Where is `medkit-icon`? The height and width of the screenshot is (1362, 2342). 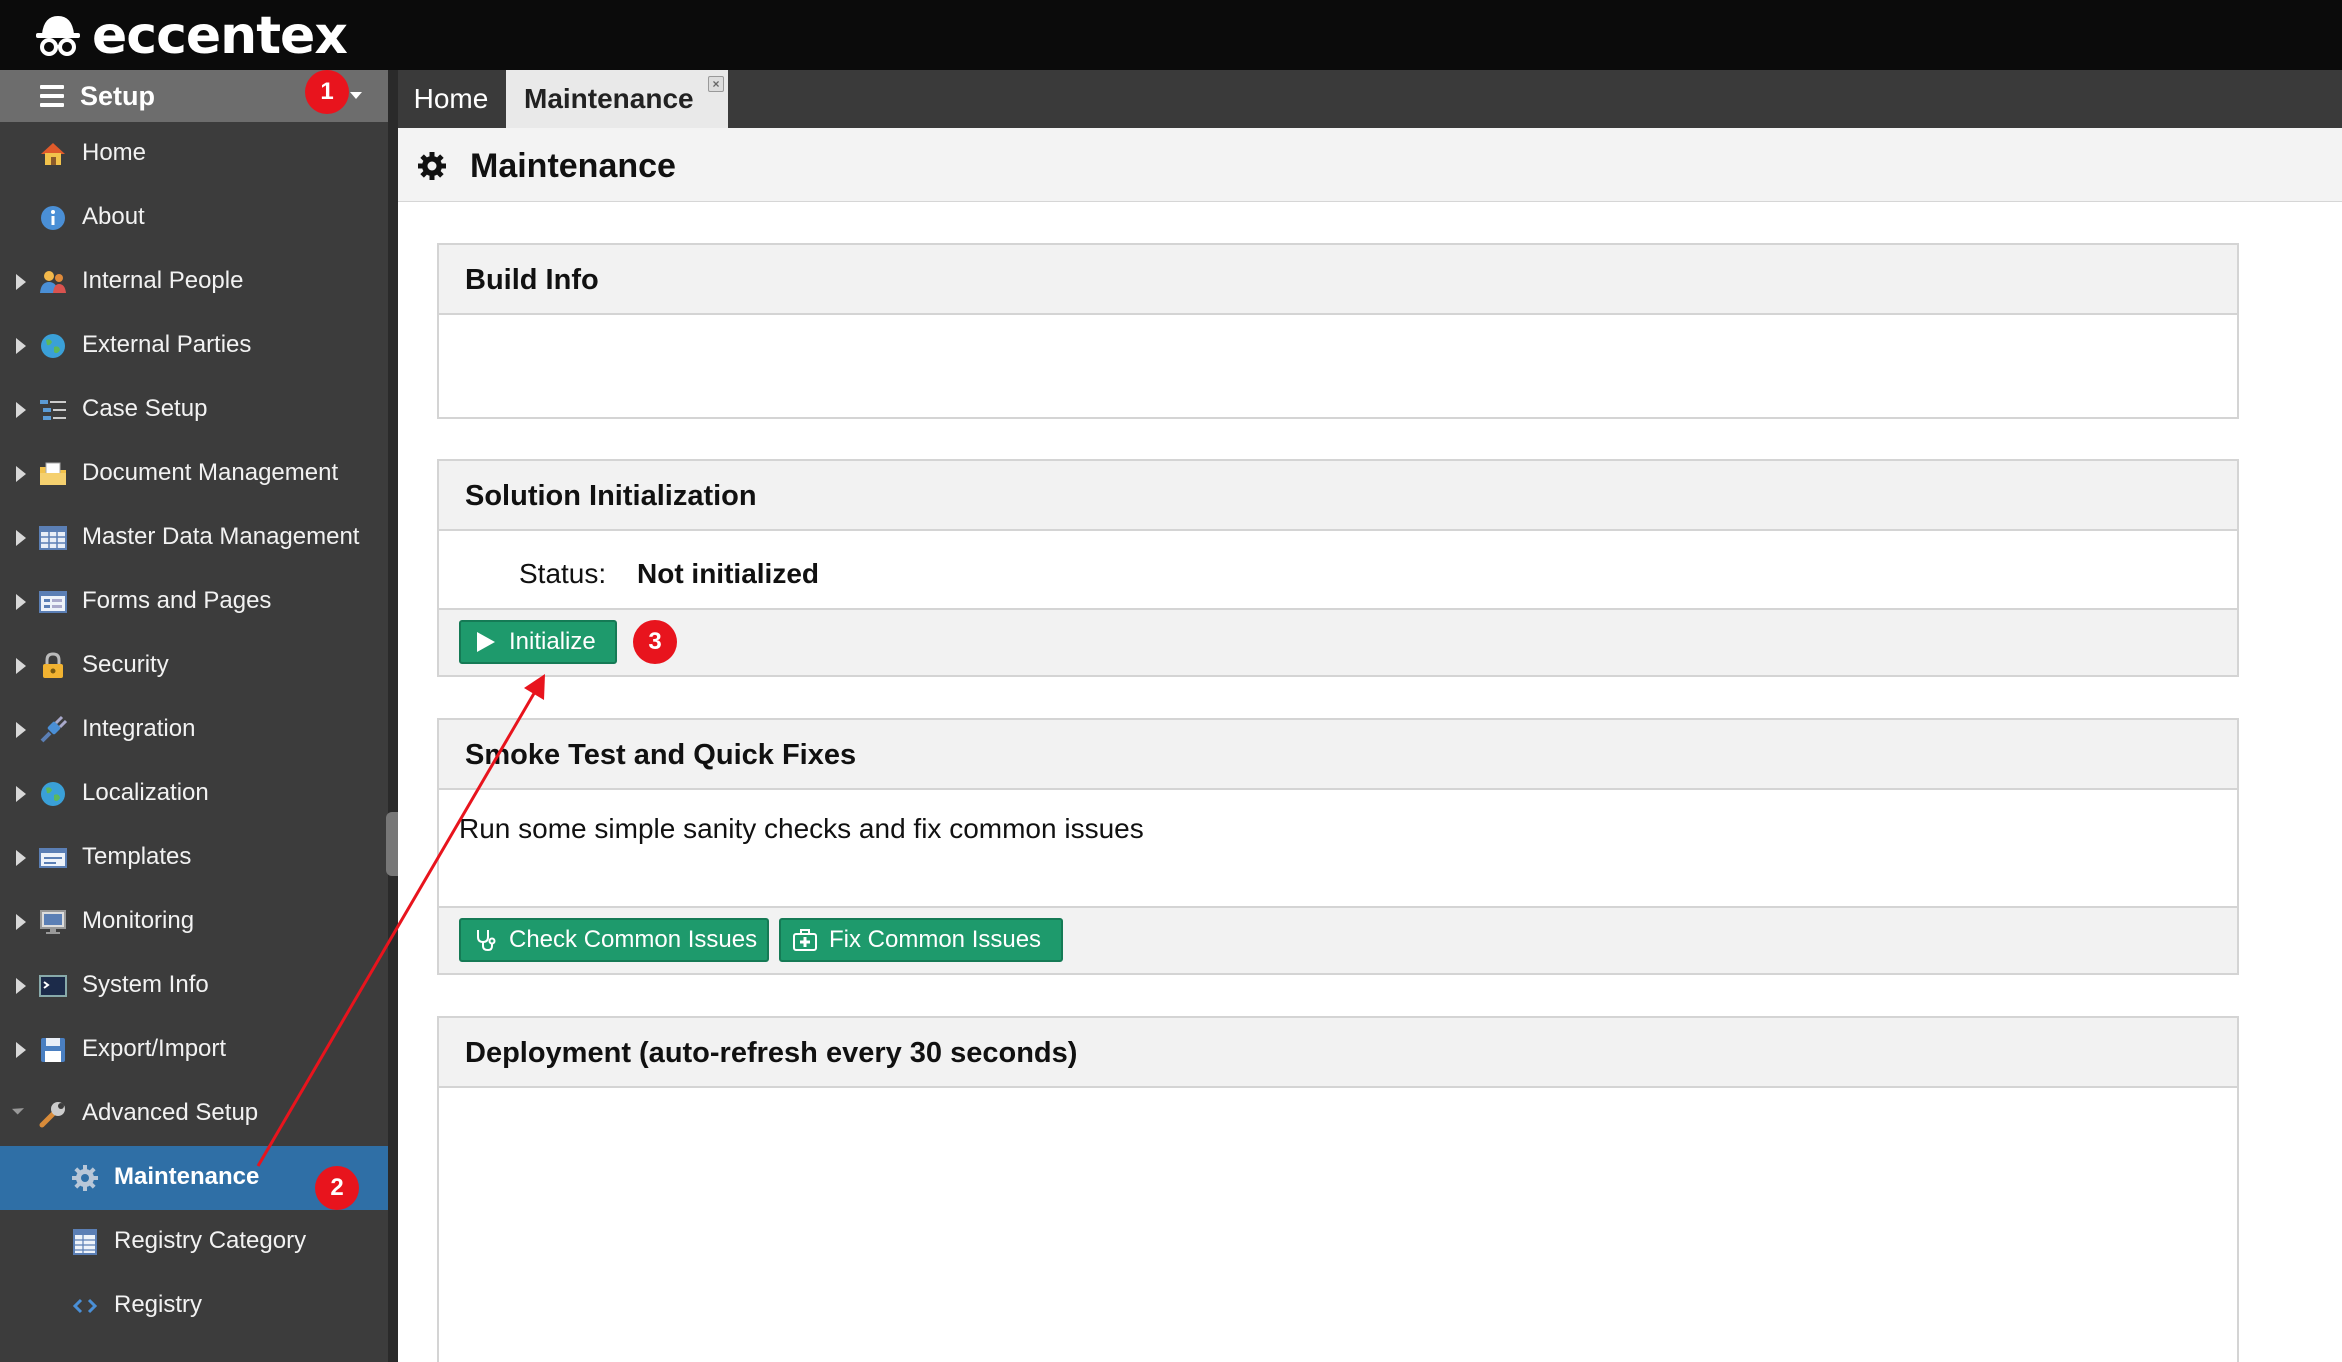 medkit-icon is located at coordinates (805, 940).